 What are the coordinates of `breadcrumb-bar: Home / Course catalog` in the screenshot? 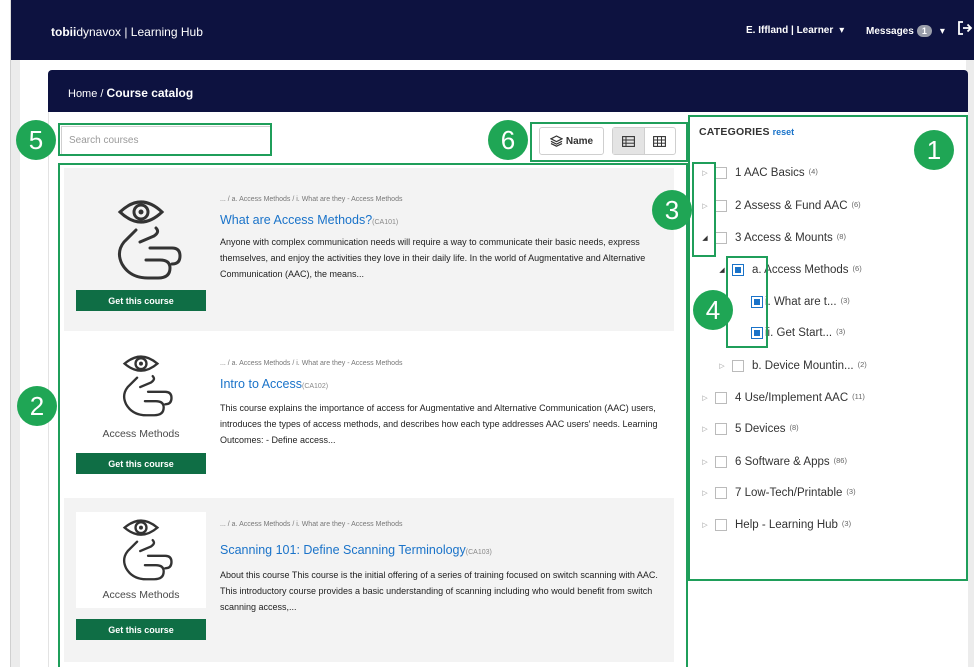 It's located at (508, 91).